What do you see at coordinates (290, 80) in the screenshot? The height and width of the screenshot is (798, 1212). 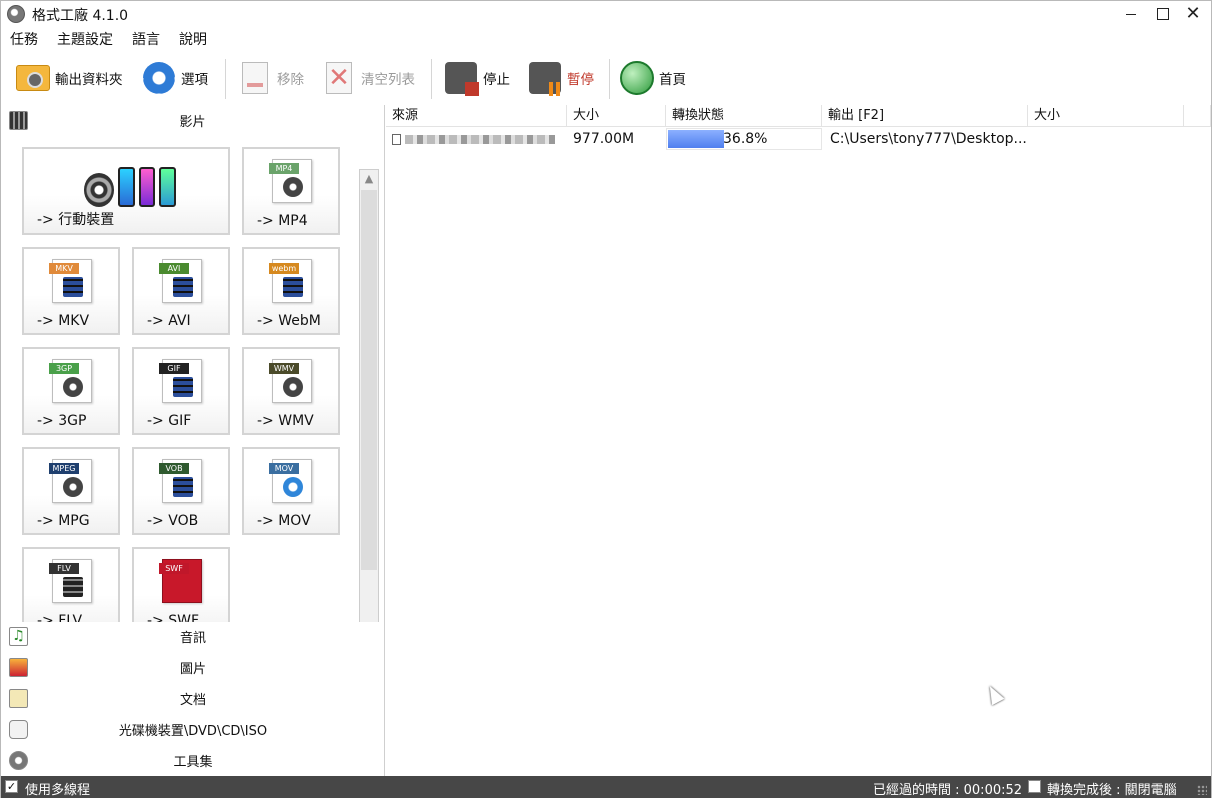 I see `remove-label: 移除` at bounding box center [290, 80].